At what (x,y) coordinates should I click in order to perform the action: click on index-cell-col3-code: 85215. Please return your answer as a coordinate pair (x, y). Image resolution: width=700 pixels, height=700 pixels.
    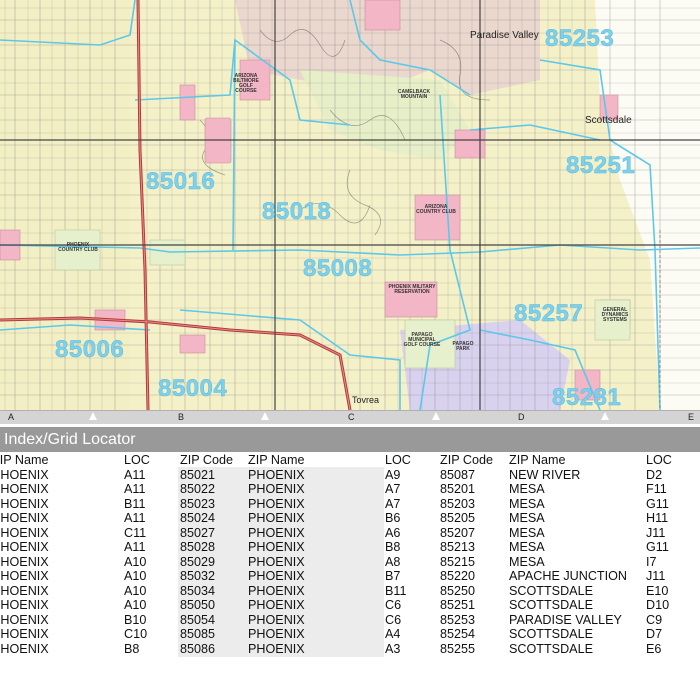
    Looking at the image, I should click on (458, 561).